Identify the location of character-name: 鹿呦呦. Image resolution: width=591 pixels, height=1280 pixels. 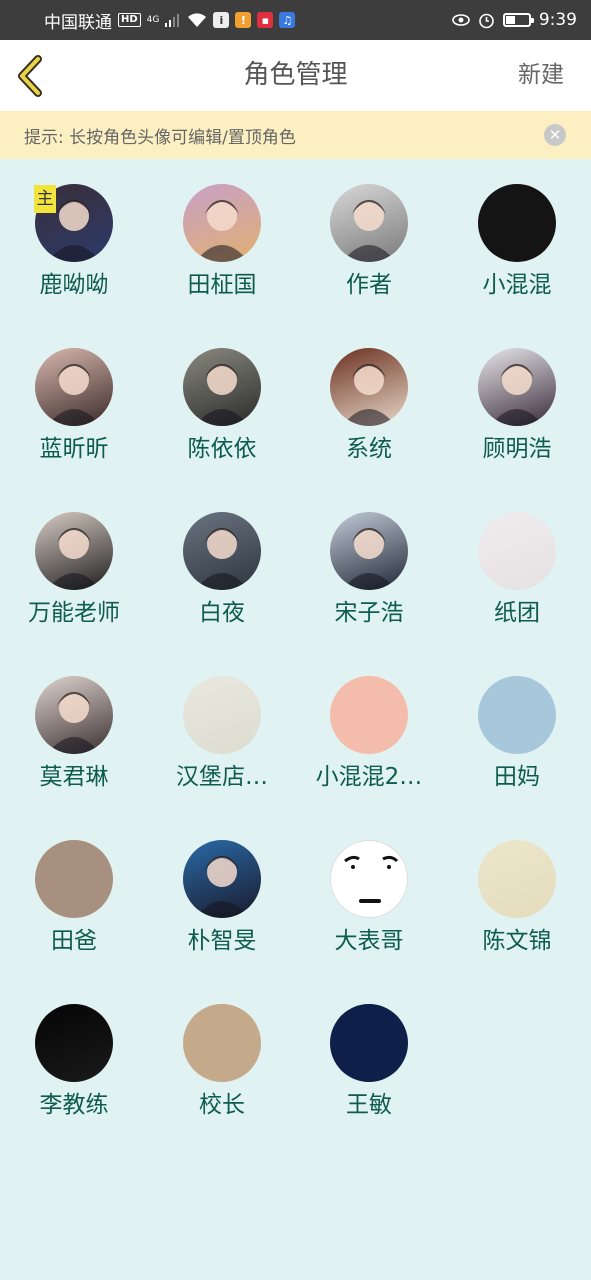
(74, 285).